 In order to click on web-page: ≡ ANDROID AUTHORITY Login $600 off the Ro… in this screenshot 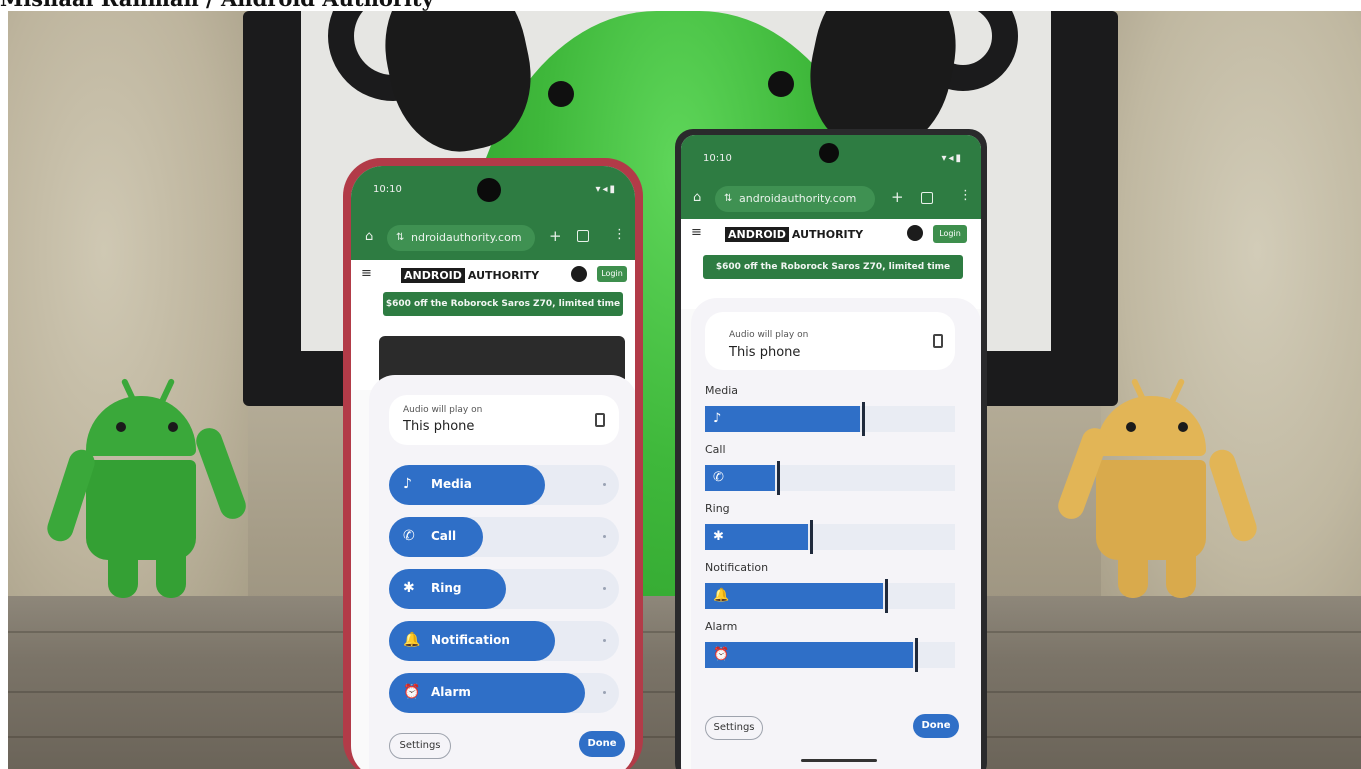, I will do `click(831, 264)`.